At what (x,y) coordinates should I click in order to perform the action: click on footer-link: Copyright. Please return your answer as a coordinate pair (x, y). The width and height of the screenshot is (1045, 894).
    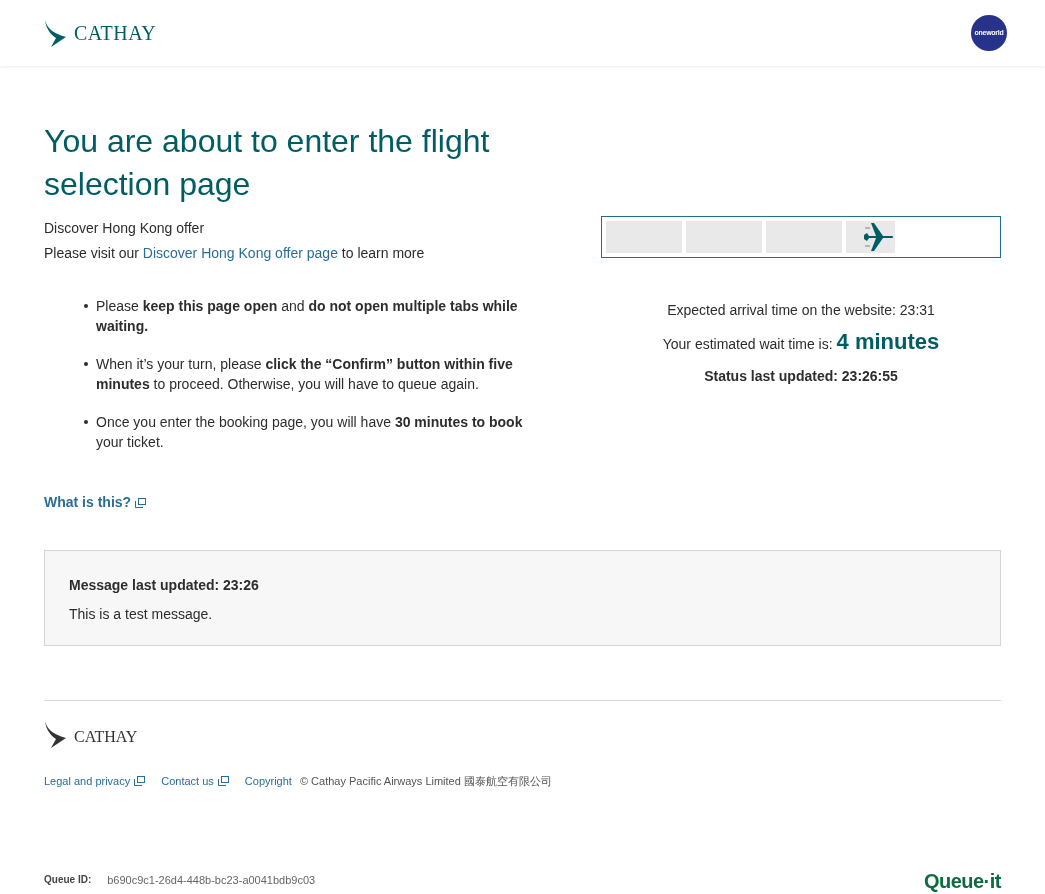
    Looking at the image, I should click on (268, 781).